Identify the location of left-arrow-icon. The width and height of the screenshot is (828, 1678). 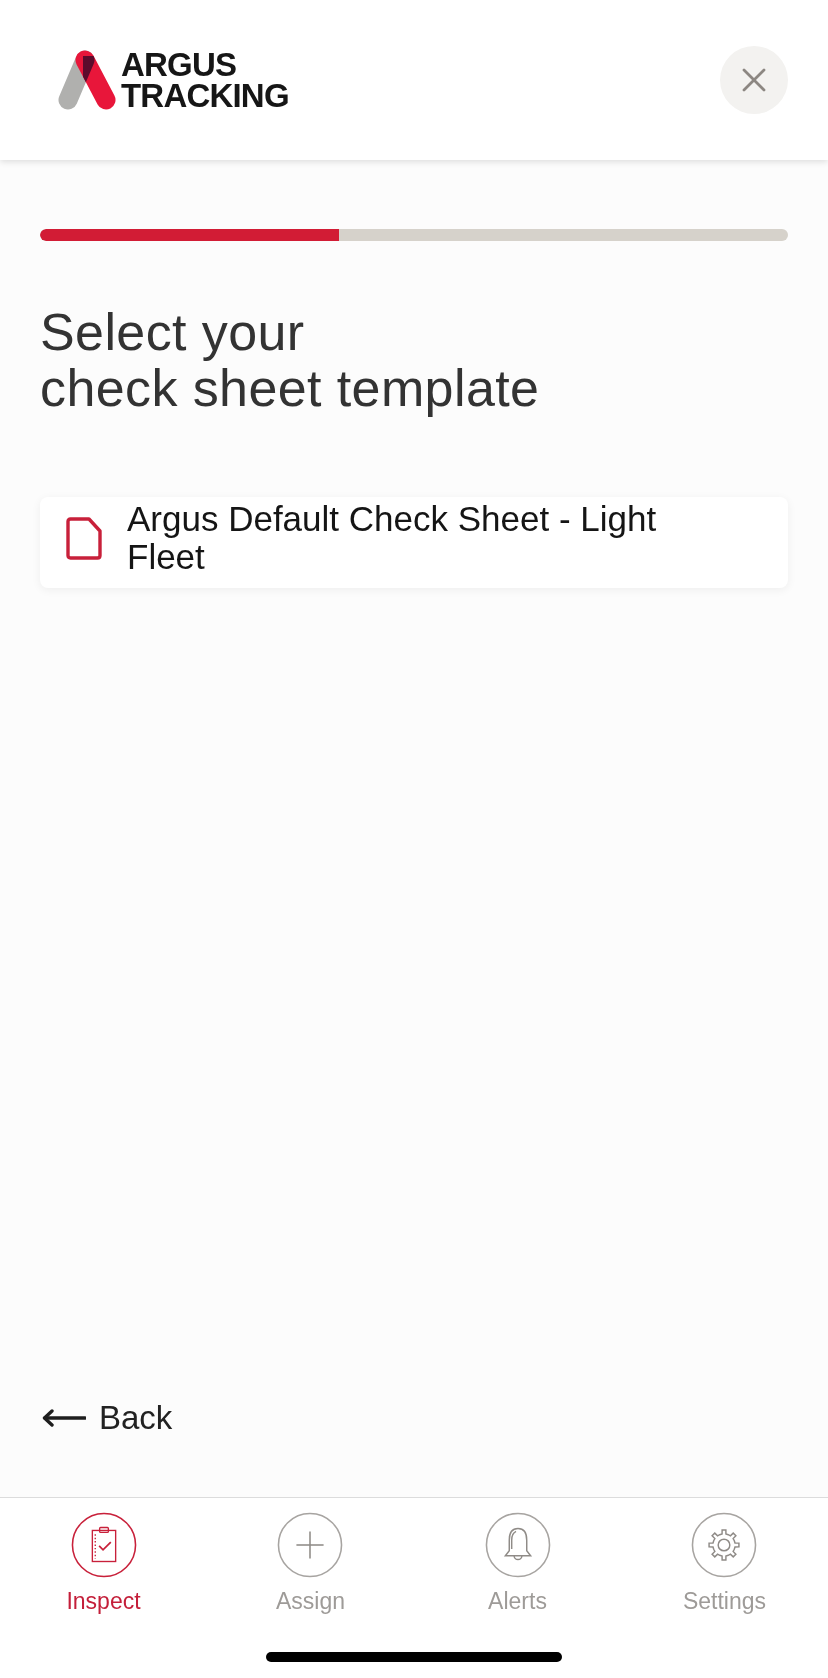
(64, 1418).